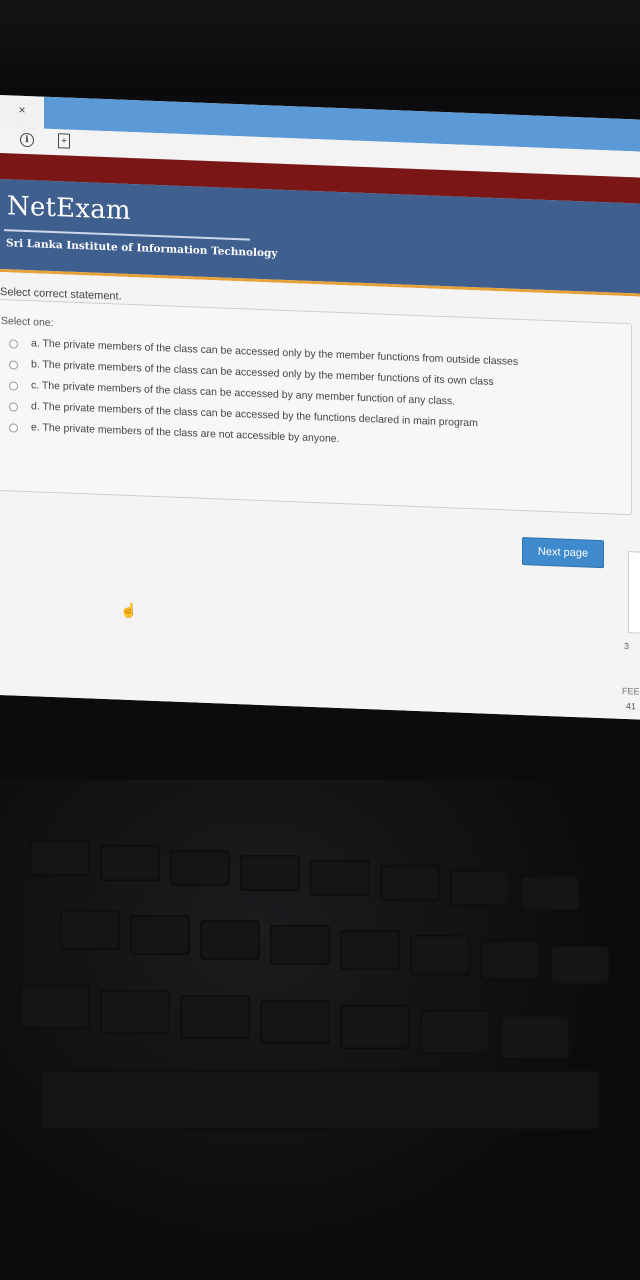 The width and height of the screenshot is (640, 1280). What do you see at coordinates (27, 140) in the screenshot?
I see `info-icon: i` at bounding box center [27, 140].